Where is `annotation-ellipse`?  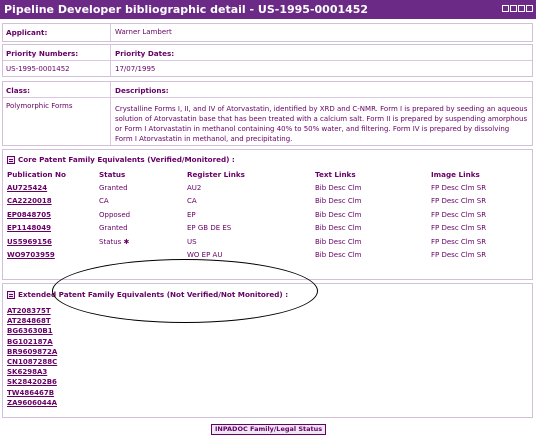
annotation-ellipse is located at coordinates (185, 291).